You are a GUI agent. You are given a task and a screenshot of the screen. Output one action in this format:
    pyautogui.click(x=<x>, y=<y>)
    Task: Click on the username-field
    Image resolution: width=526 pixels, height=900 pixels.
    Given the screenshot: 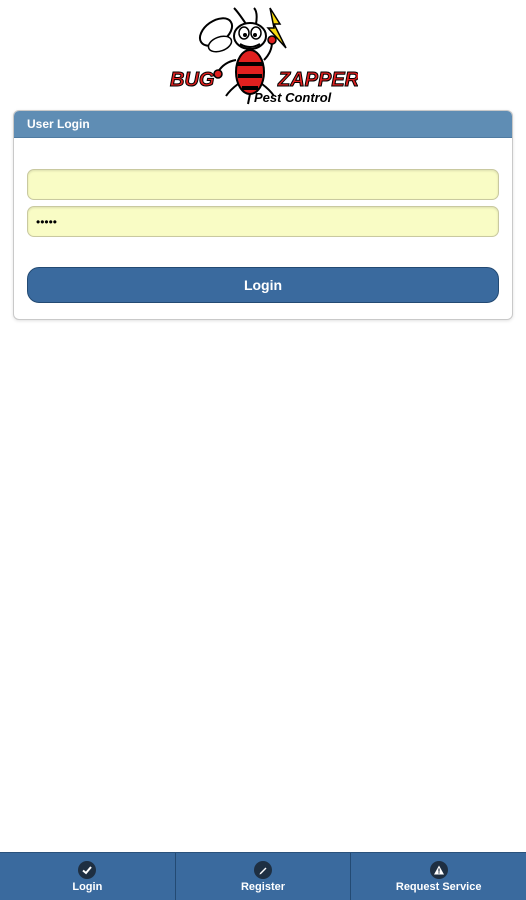 What is the action you would take?
    pyautogui.click(x=263, y=184)
    